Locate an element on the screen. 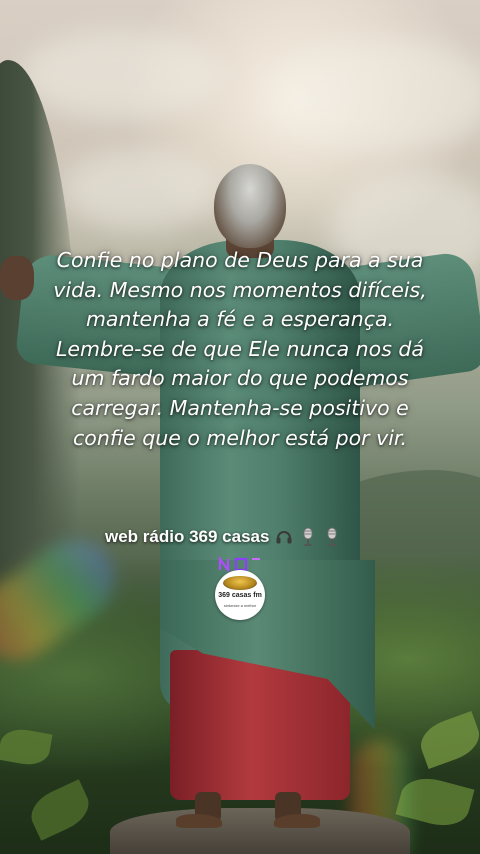 The width and height of the screenshot is (480, 854). radio-caption: web rádio 369 casas is located at coordinates (223, 537).